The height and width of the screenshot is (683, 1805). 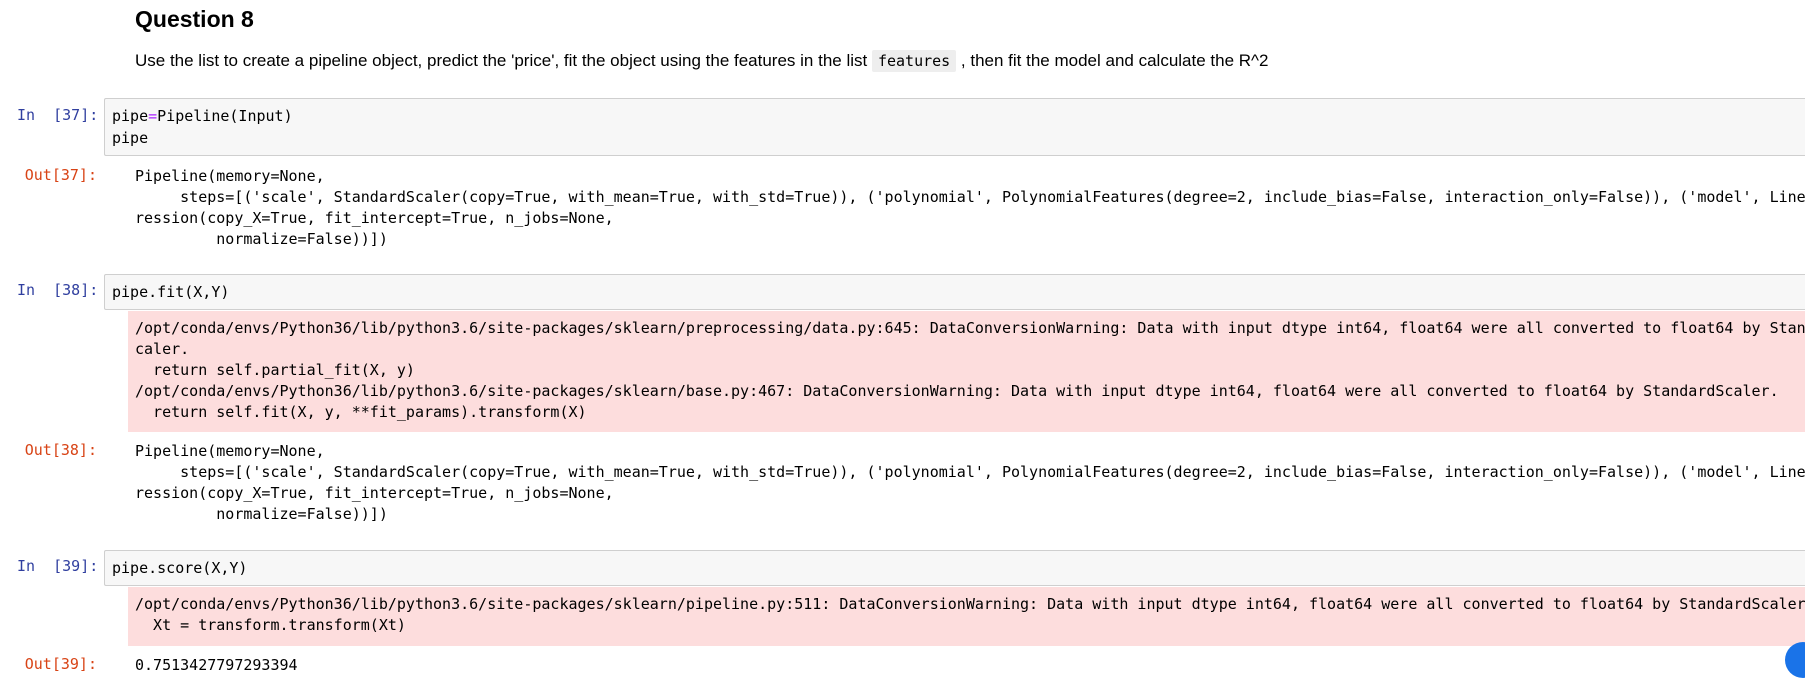 What do you see at coordinates (60, 175) in the screenshot?
I see `output-prompt: Out[37]:` at bounding box center [60, 175].